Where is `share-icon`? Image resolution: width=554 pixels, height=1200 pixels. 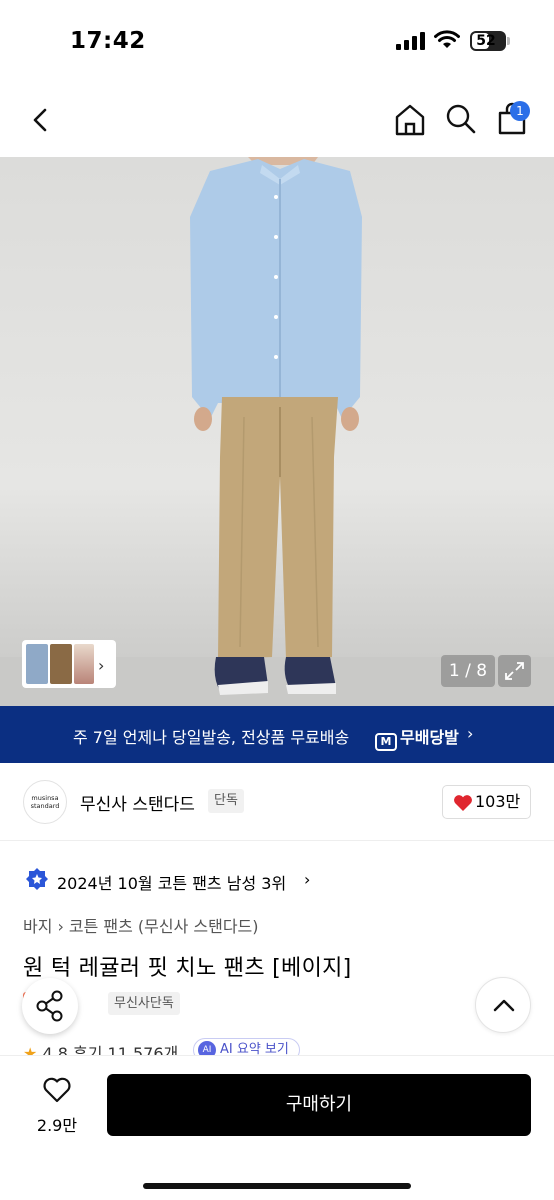
share-icon is located at coordinates (49, 1006).